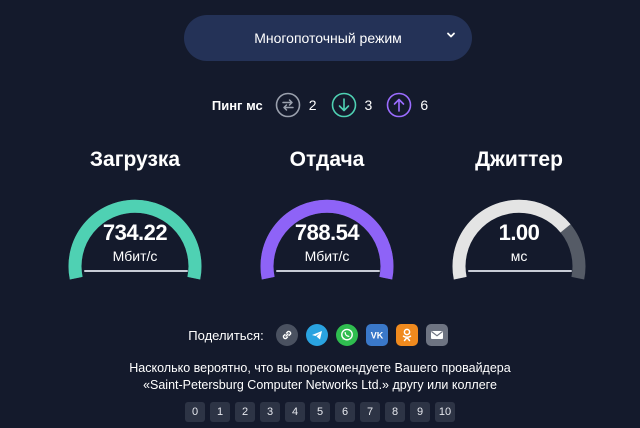 The image size is (640, 428). What do you see at coordinates (520, 271) in the screenshot?
I see `jitter-underline` at bounding box center [520, 271].